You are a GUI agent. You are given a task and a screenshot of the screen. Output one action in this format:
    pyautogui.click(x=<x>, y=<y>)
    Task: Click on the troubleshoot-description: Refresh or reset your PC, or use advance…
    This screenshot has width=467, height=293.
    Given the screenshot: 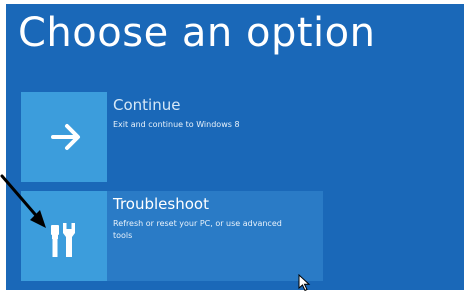 What is the action you would take?
    pyautogui.click(x=197, y=229)
    